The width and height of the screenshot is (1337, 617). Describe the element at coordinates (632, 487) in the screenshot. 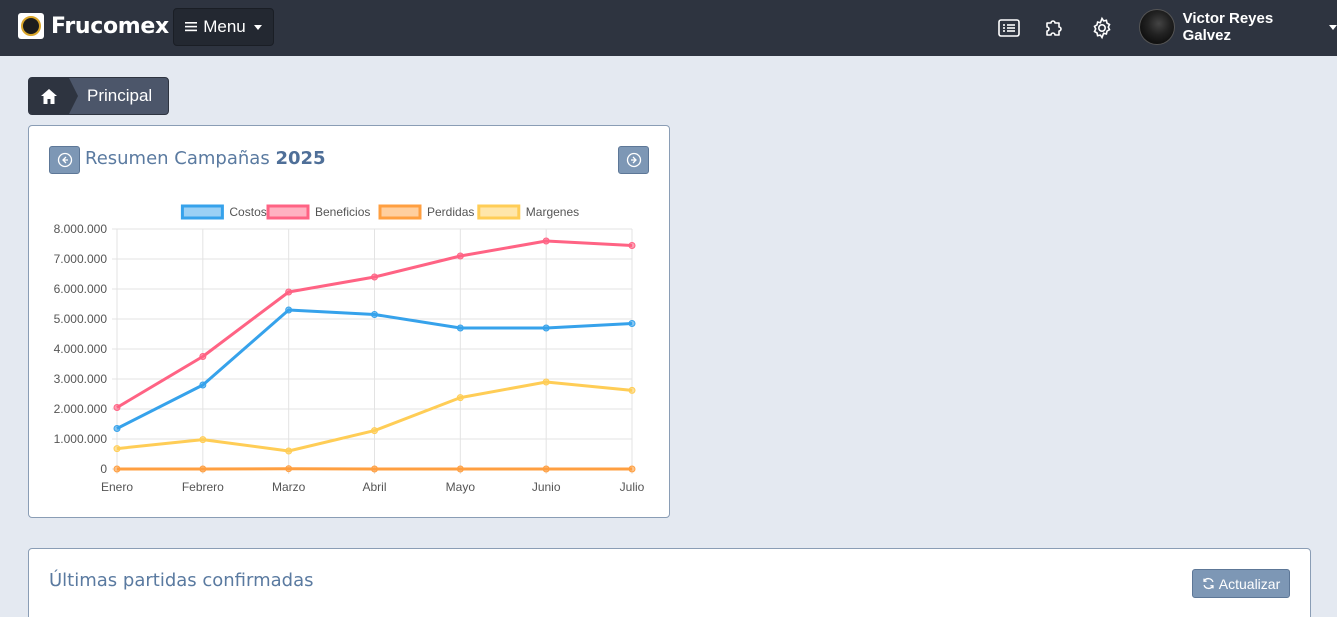

I see `x-tick-label: Julio` at that location.